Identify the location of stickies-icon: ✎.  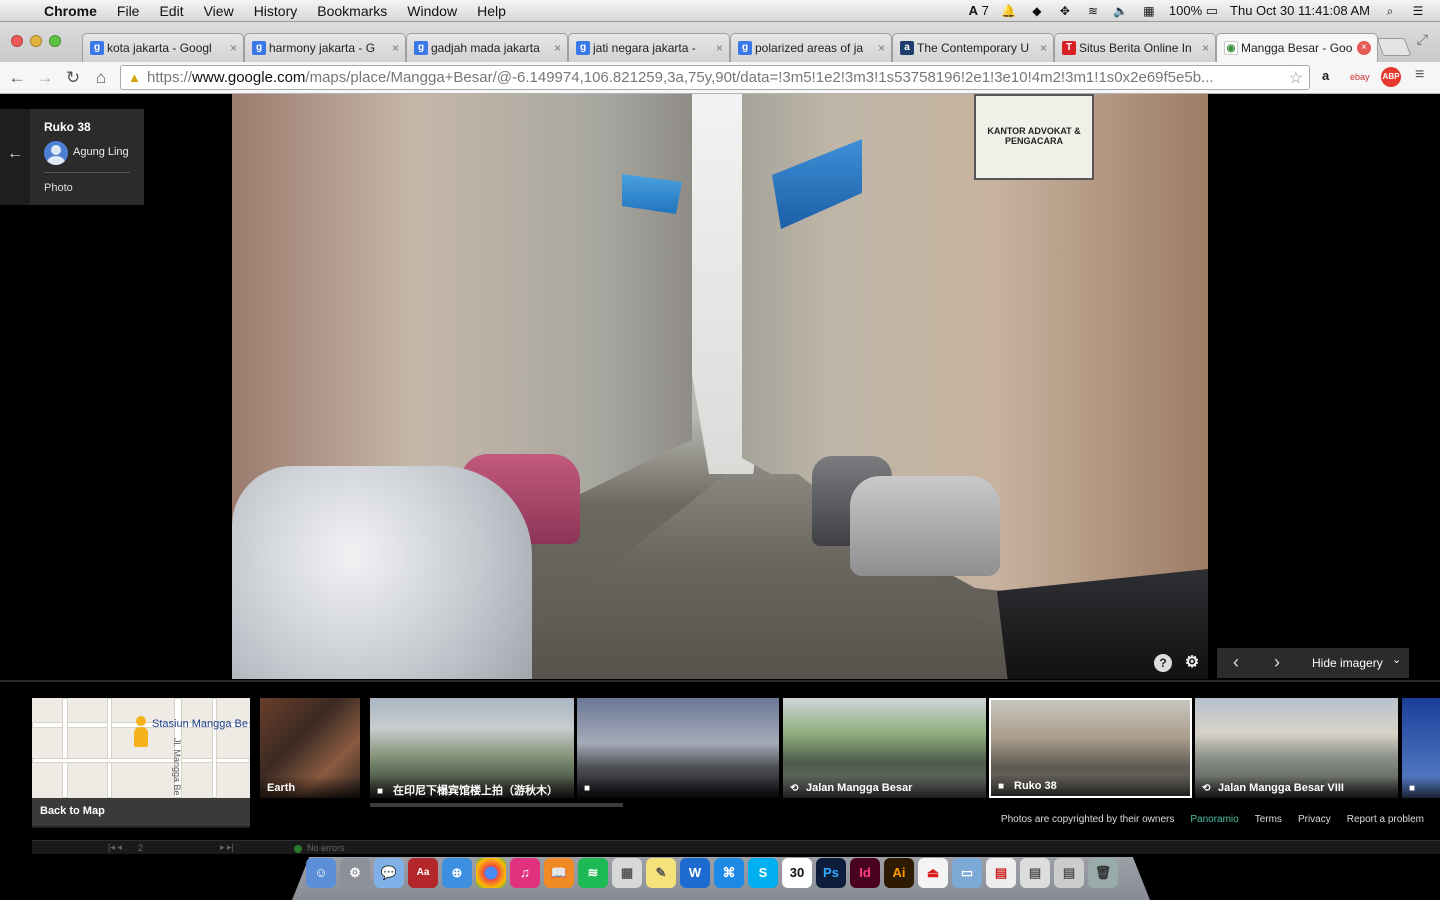
(661, 873).